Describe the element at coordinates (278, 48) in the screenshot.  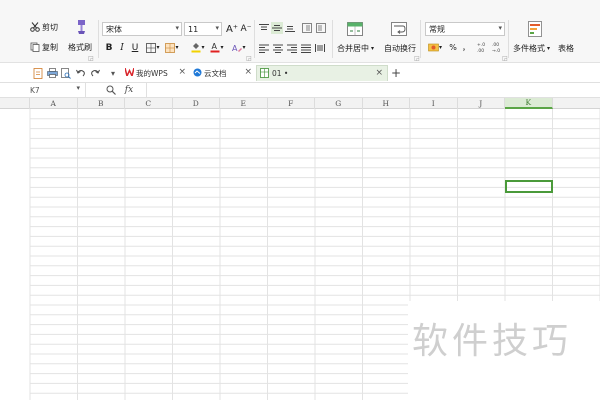
I see `align-center-button` at that location.